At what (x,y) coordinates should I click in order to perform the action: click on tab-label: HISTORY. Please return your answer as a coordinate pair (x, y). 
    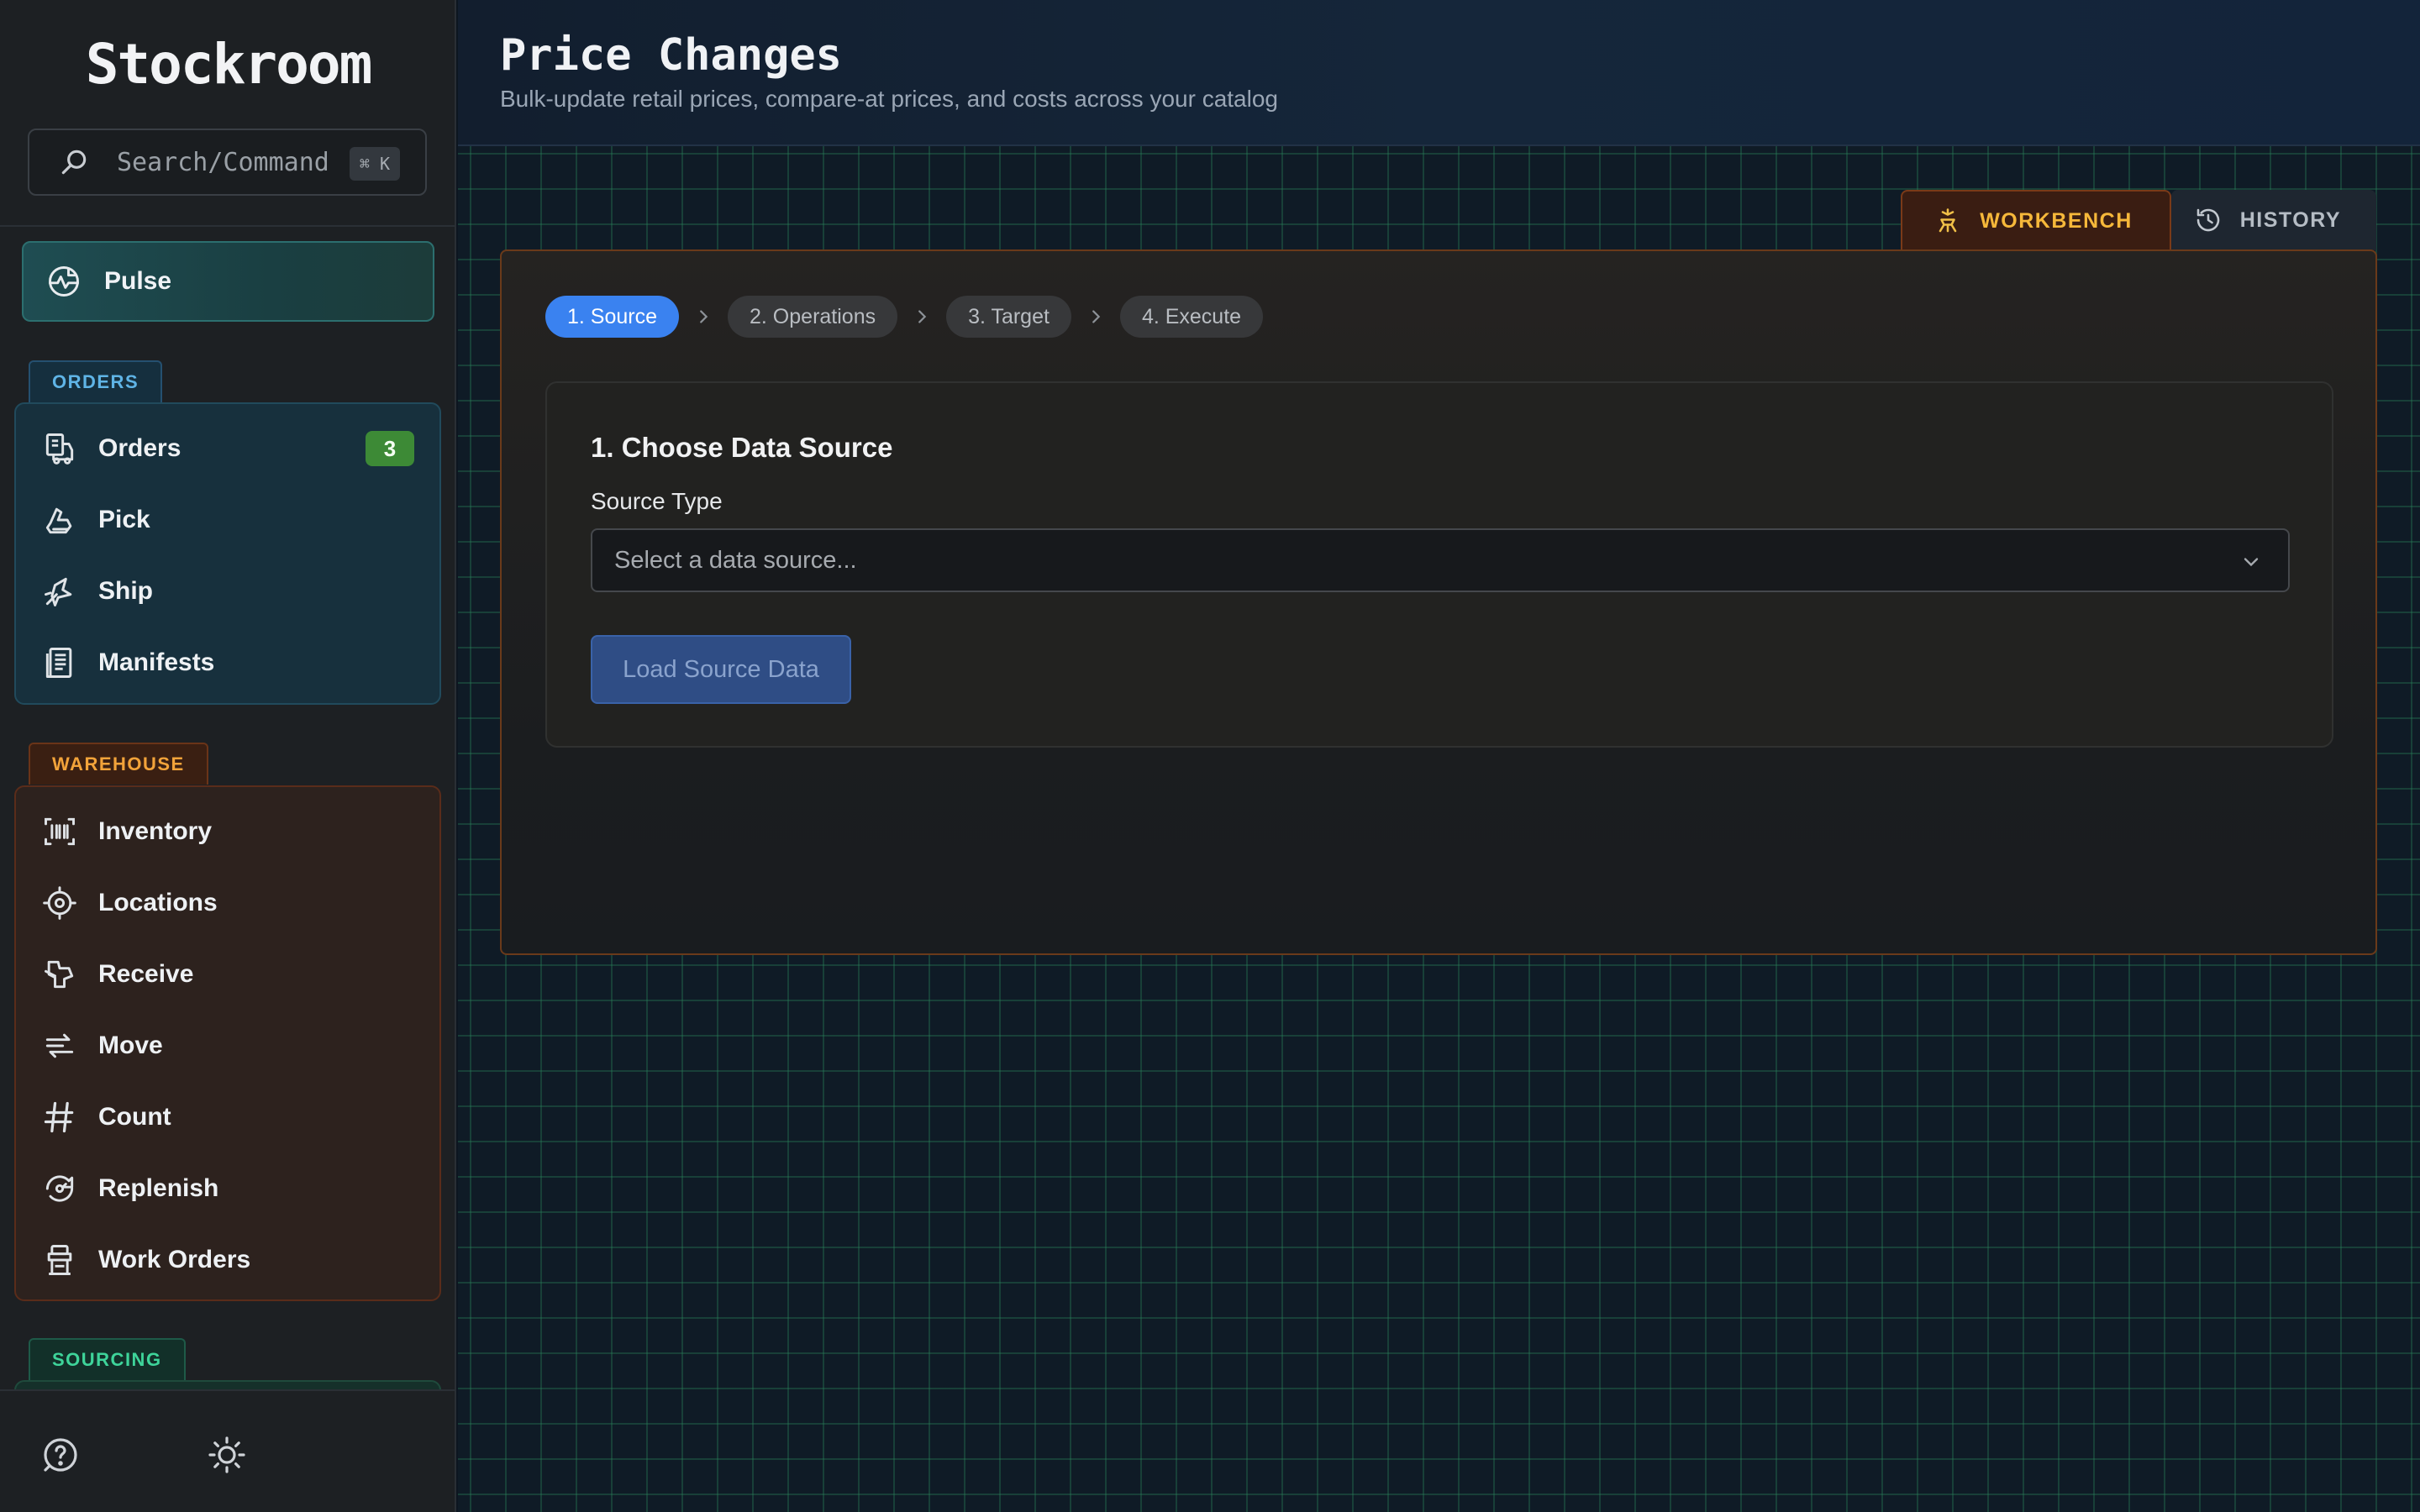
    Looking at the image, I should click on (2290, 219).